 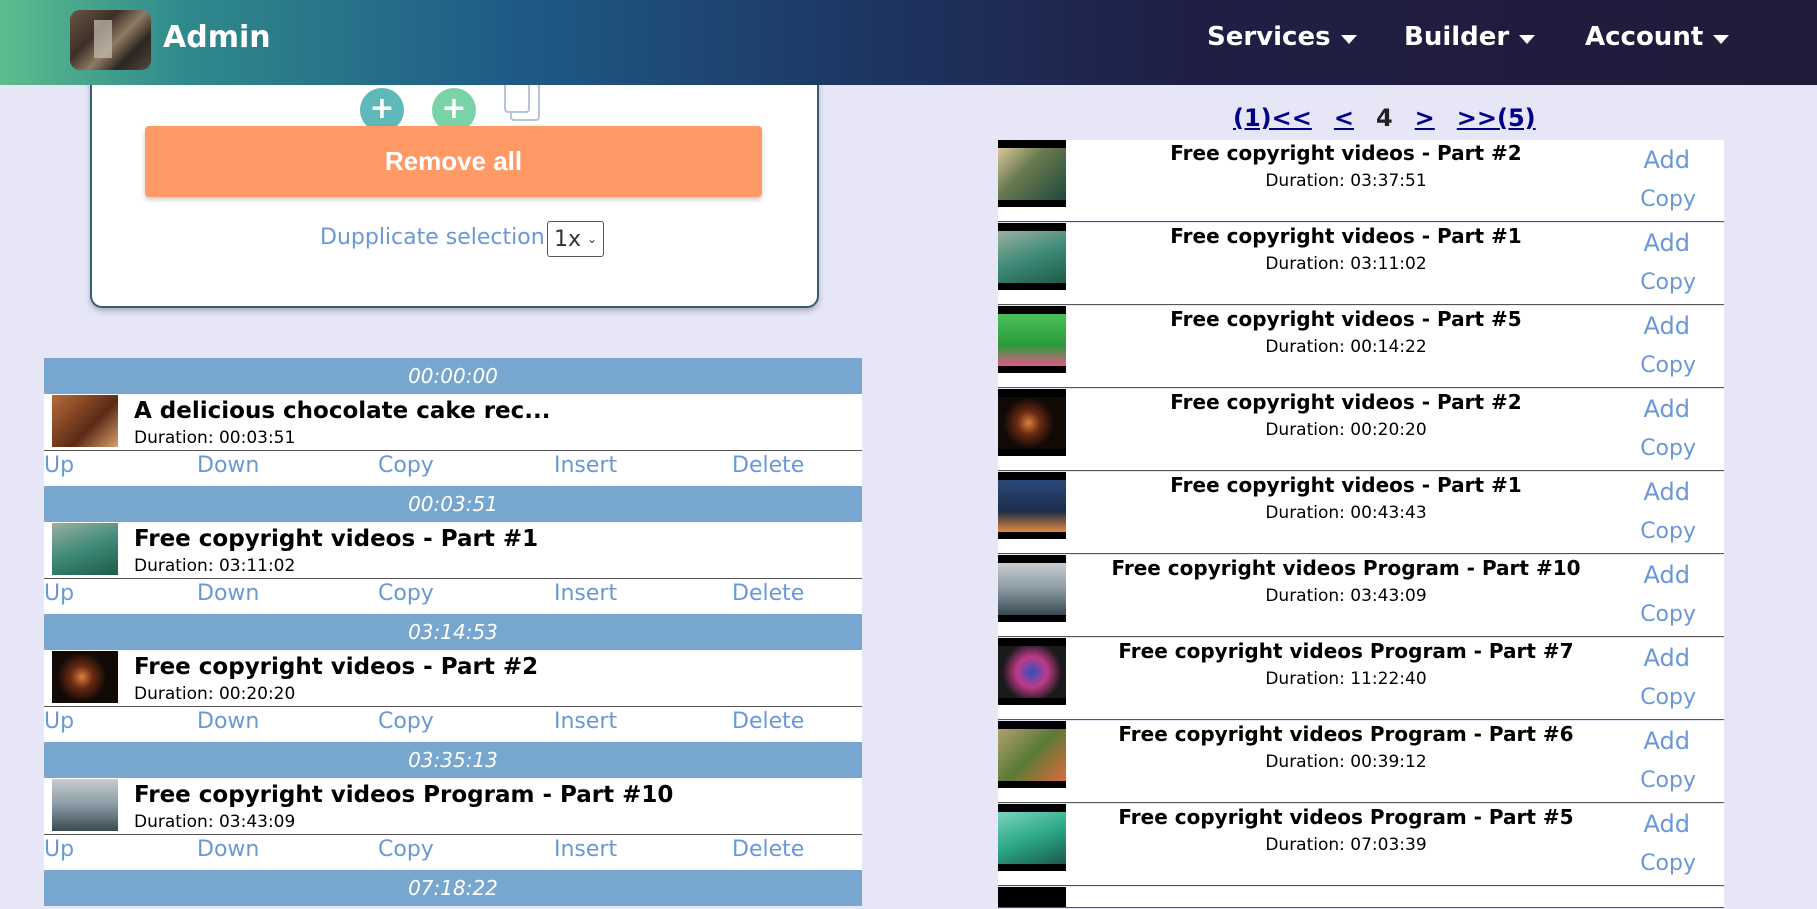 I want to click on brand-logo, so click(x=110, y=40).